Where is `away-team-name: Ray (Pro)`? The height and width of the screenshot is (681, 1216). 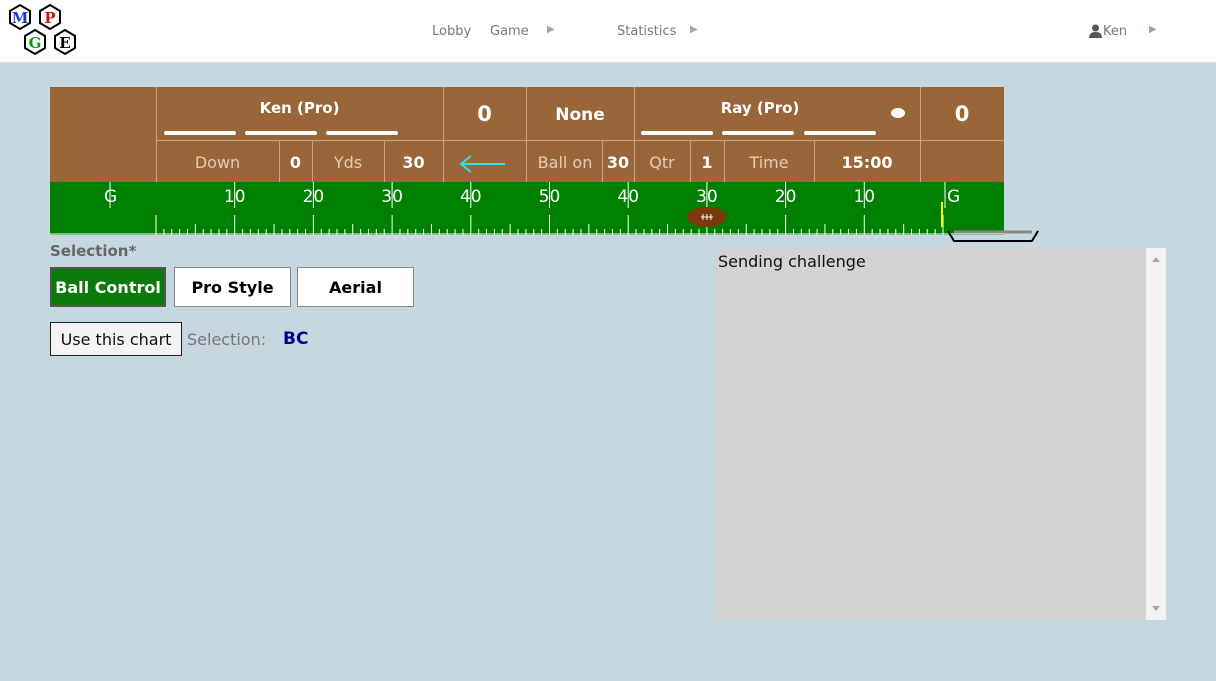 away-team-name: Ray (Pro) is located at coordinates (760, 108).